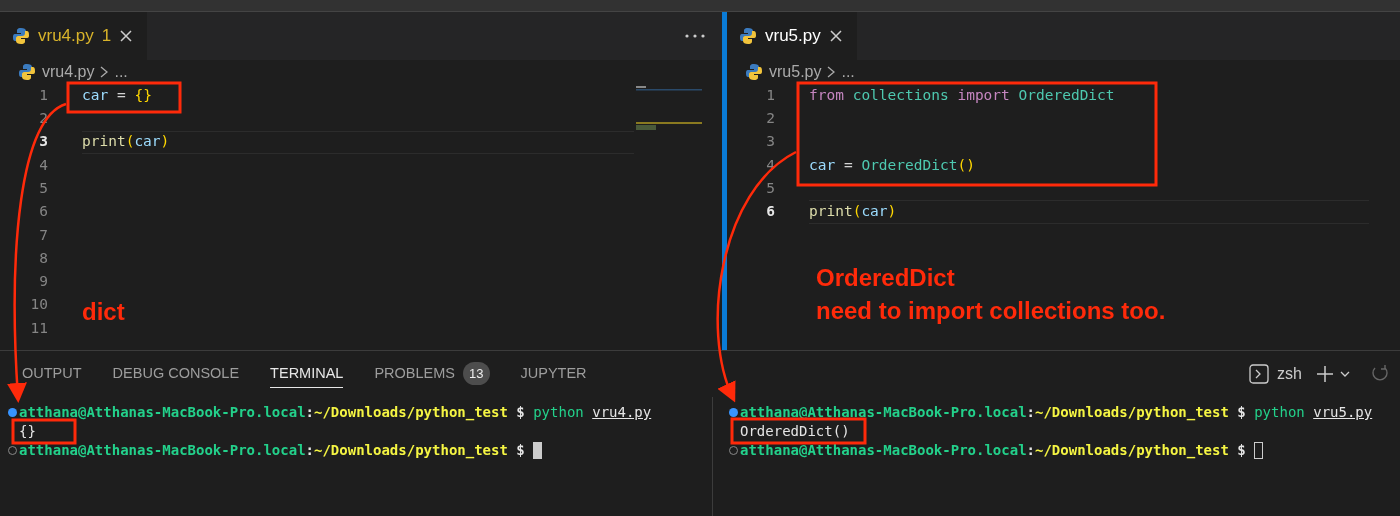  What do you see at coordinates (74, 36) in the screenshot?
I see `editor-tab: vru4.py 1` at bounding box center [74, 36].